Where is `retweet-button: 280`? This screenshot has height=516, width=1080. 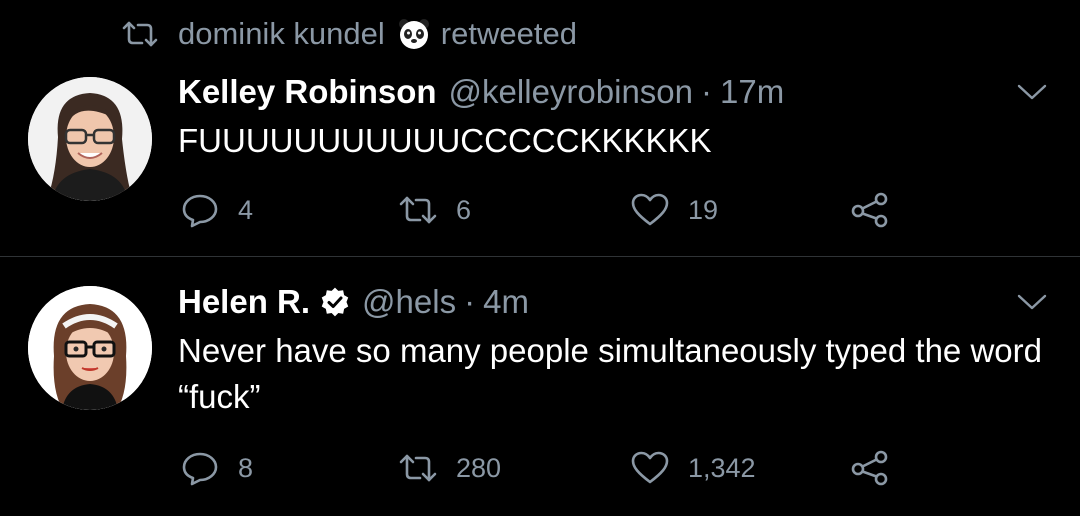
retweet-button: 280 is located at coordinates (449, 468).